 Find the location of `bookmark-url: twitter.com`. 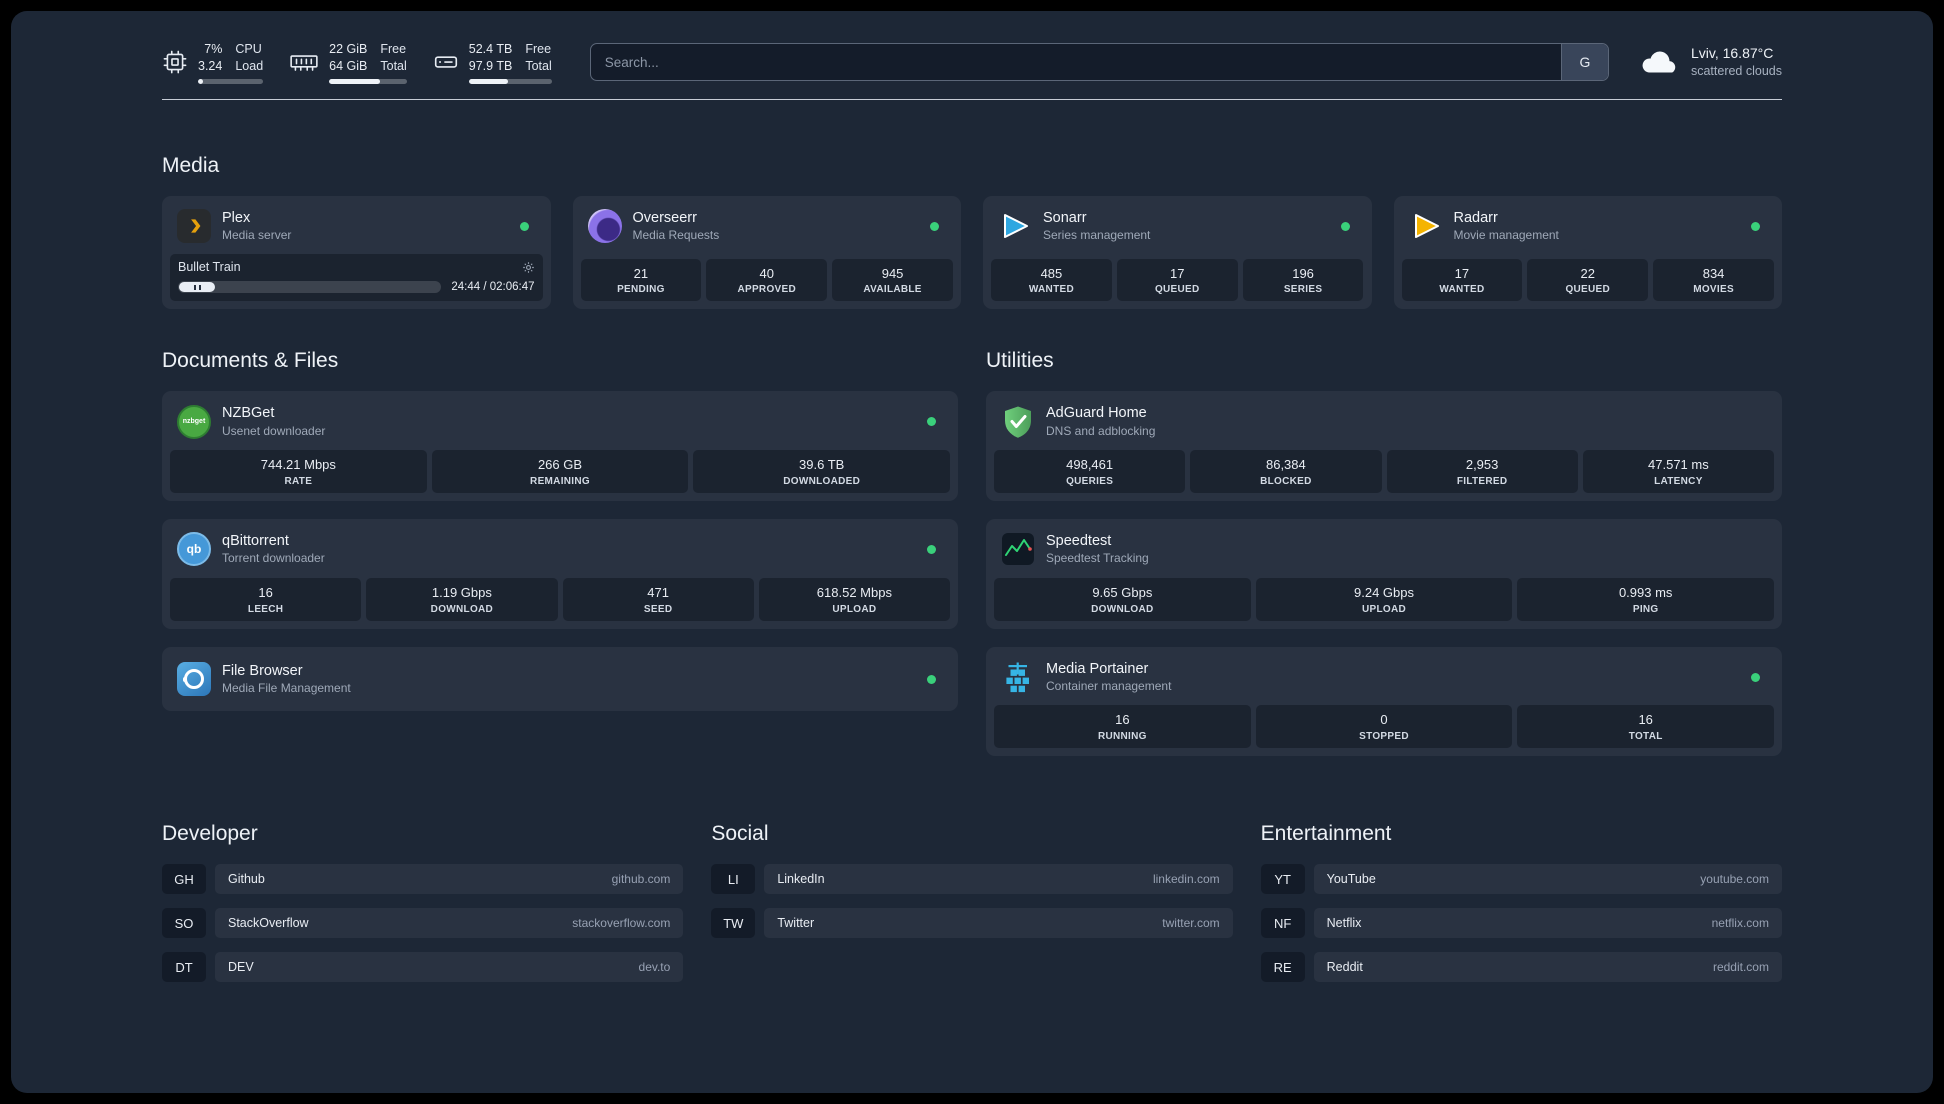

bookmark-url: twitter.com is located at coordinates (1191, 923).